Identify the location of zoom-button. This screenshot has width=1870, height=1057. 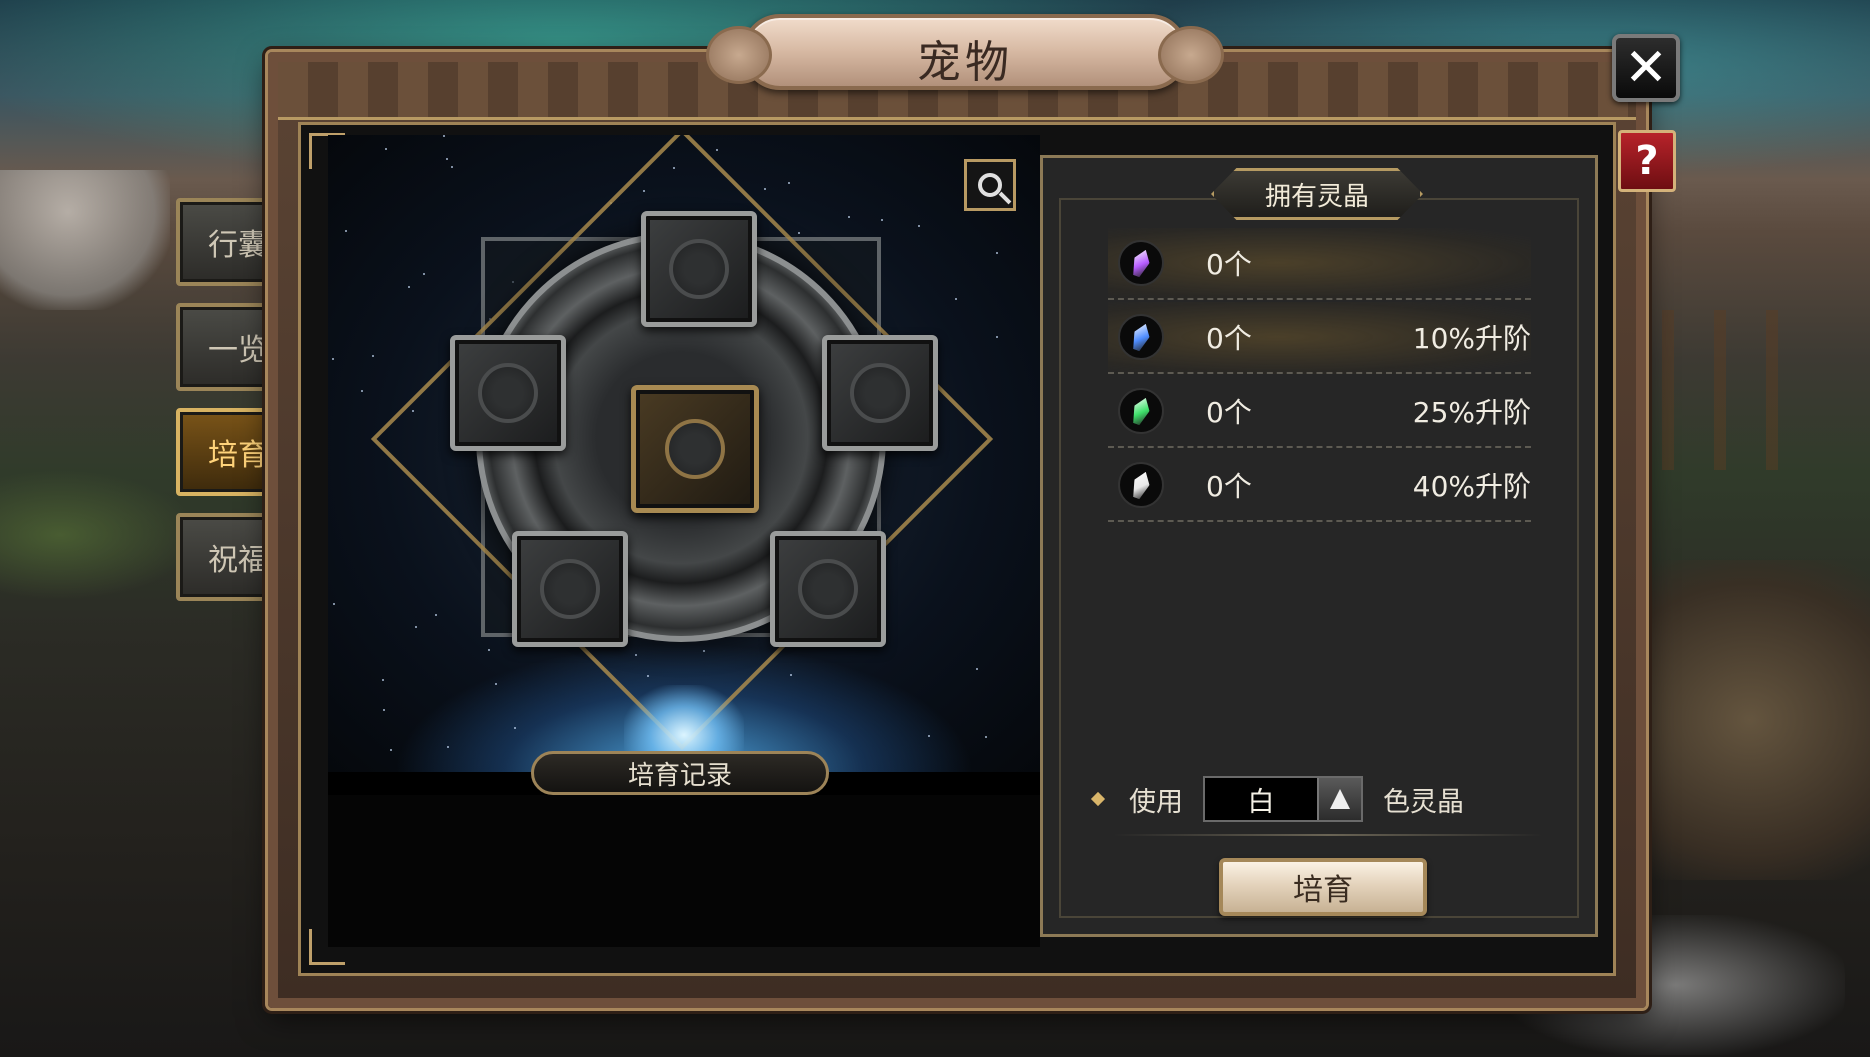
(990, 185).